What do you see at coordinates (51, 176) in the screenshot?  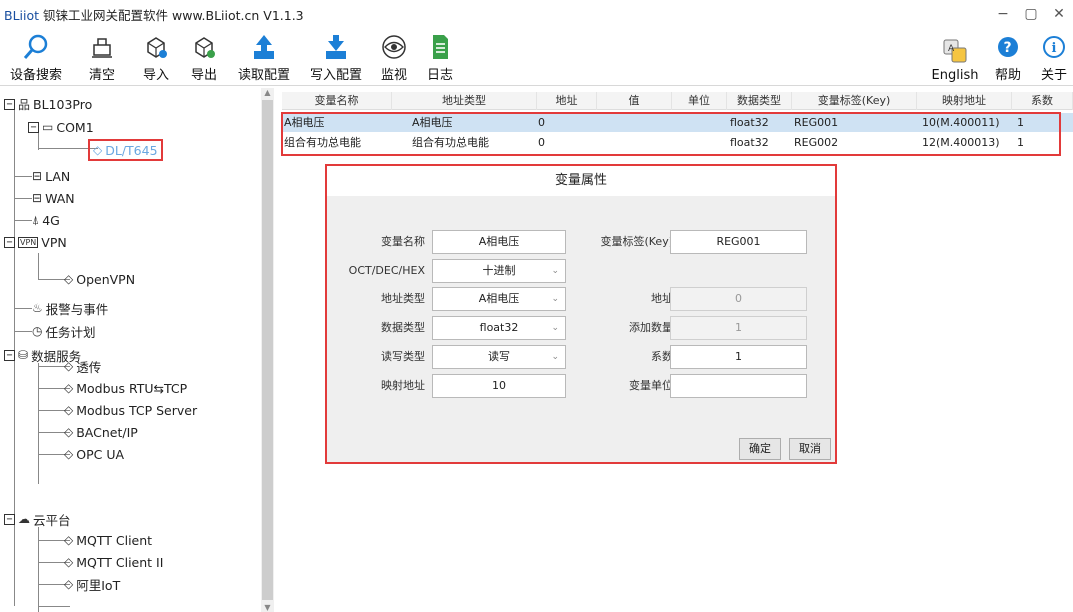 I see `tree-item-lan: ⊟ LAN` at bounding box center [51, 176].